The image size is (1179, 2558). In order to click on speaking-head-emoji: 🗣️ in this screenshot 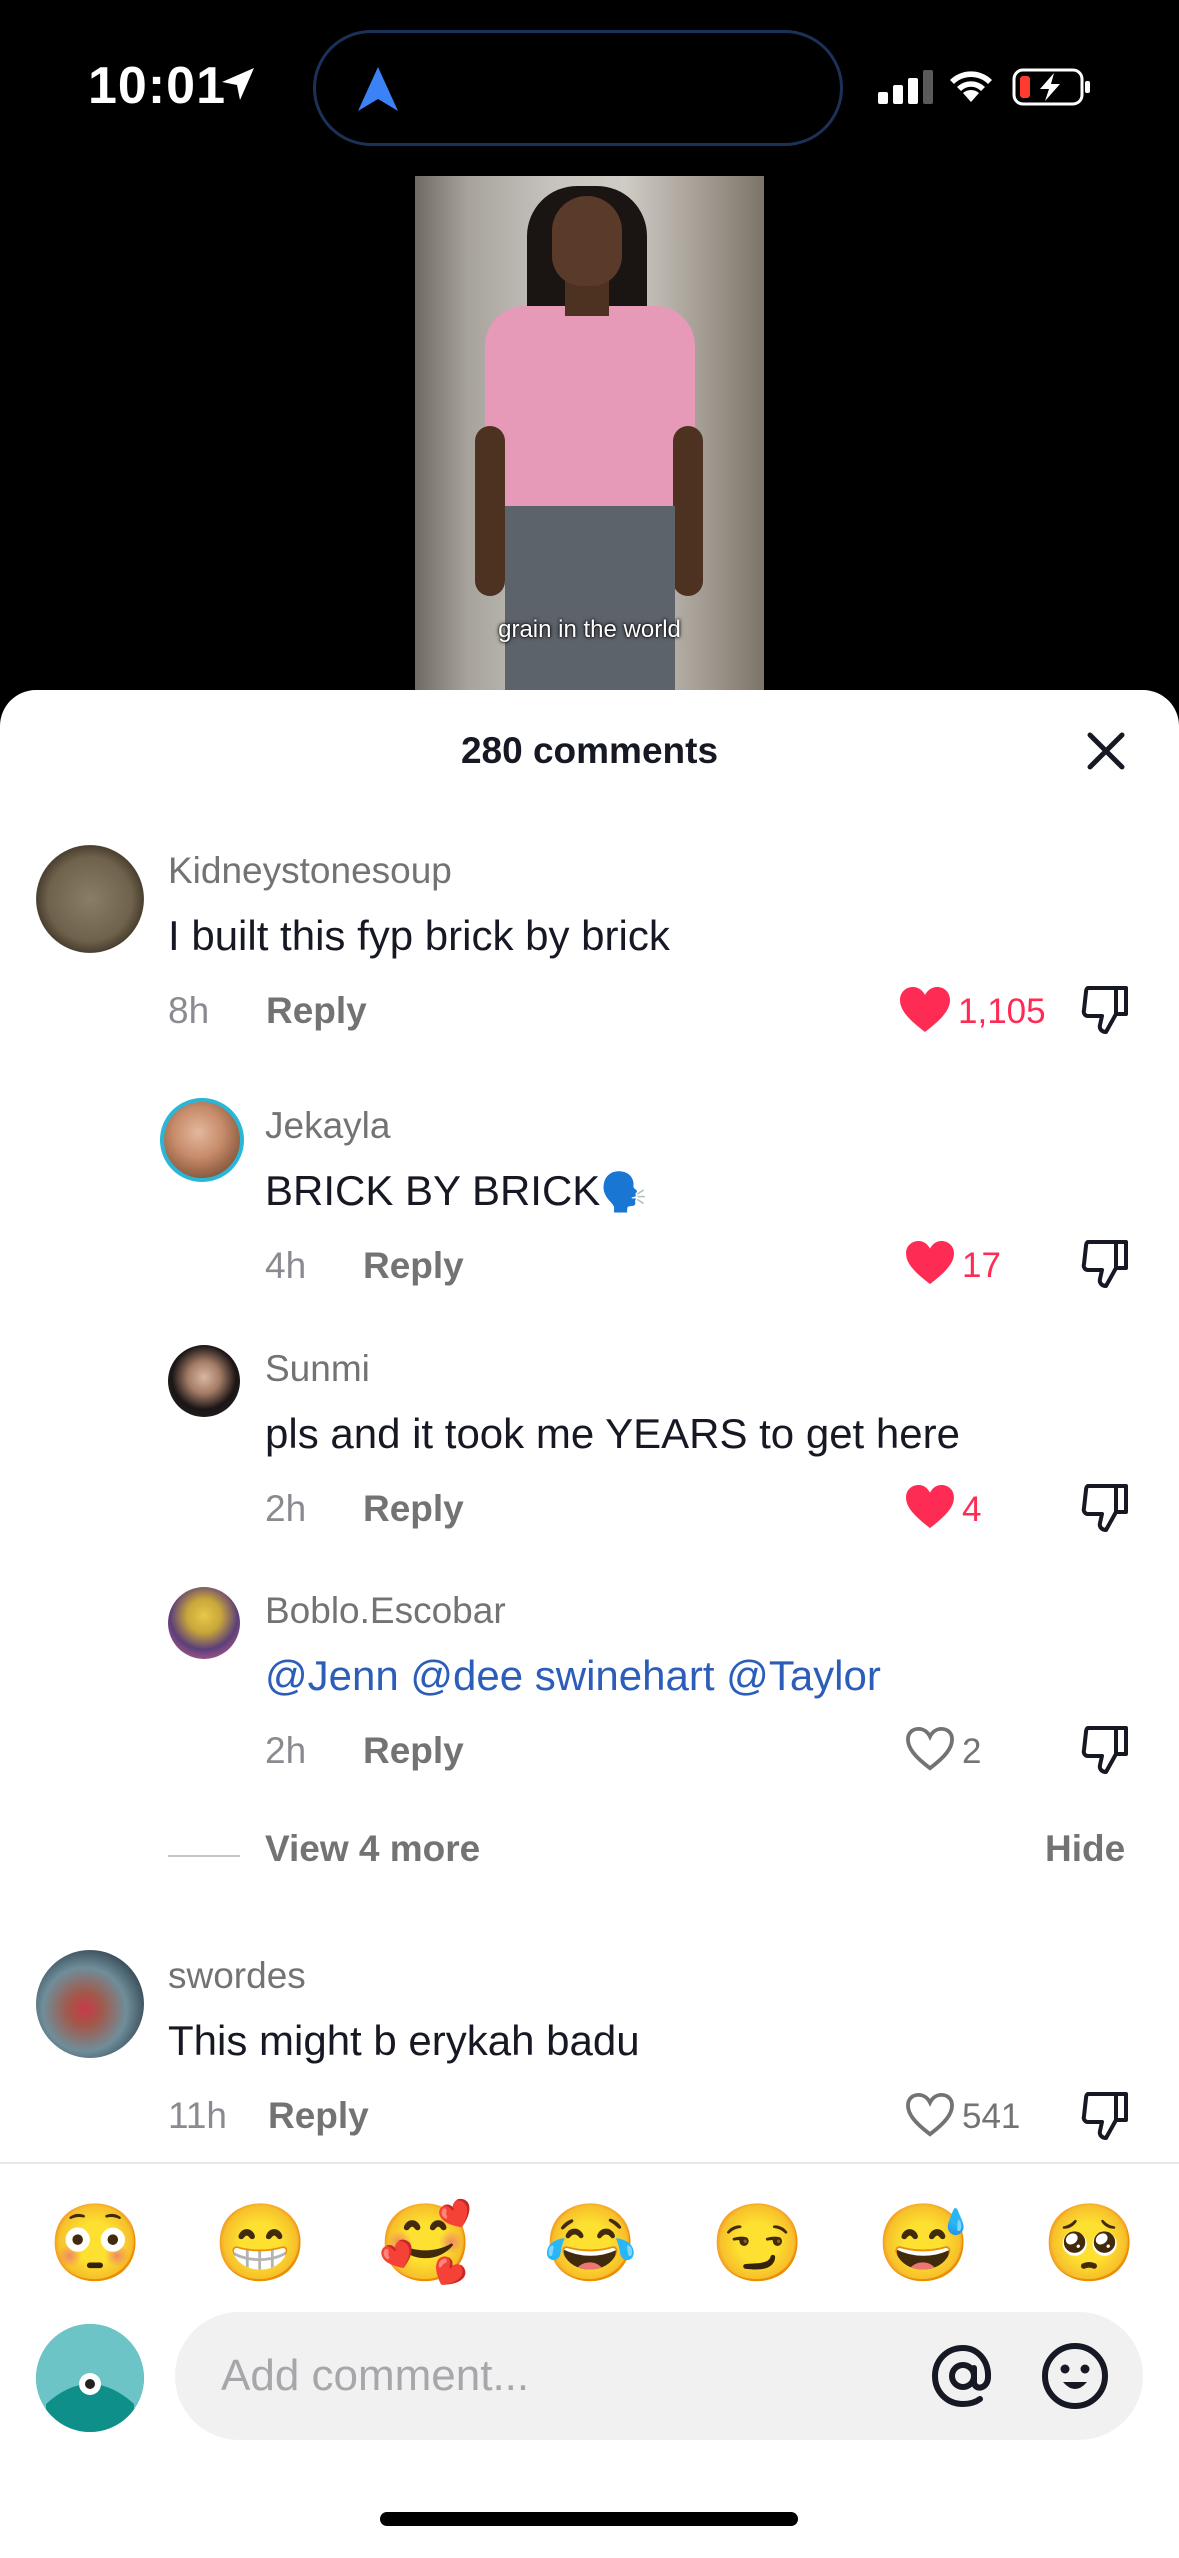, I will do `click(624, 1193)`.